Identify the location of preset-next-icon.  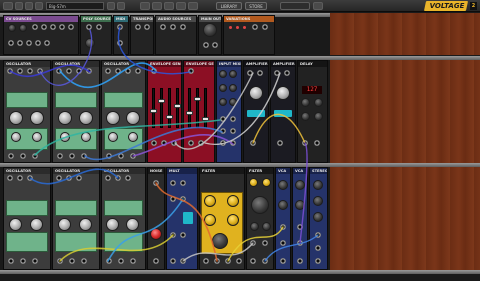
(121, 6).